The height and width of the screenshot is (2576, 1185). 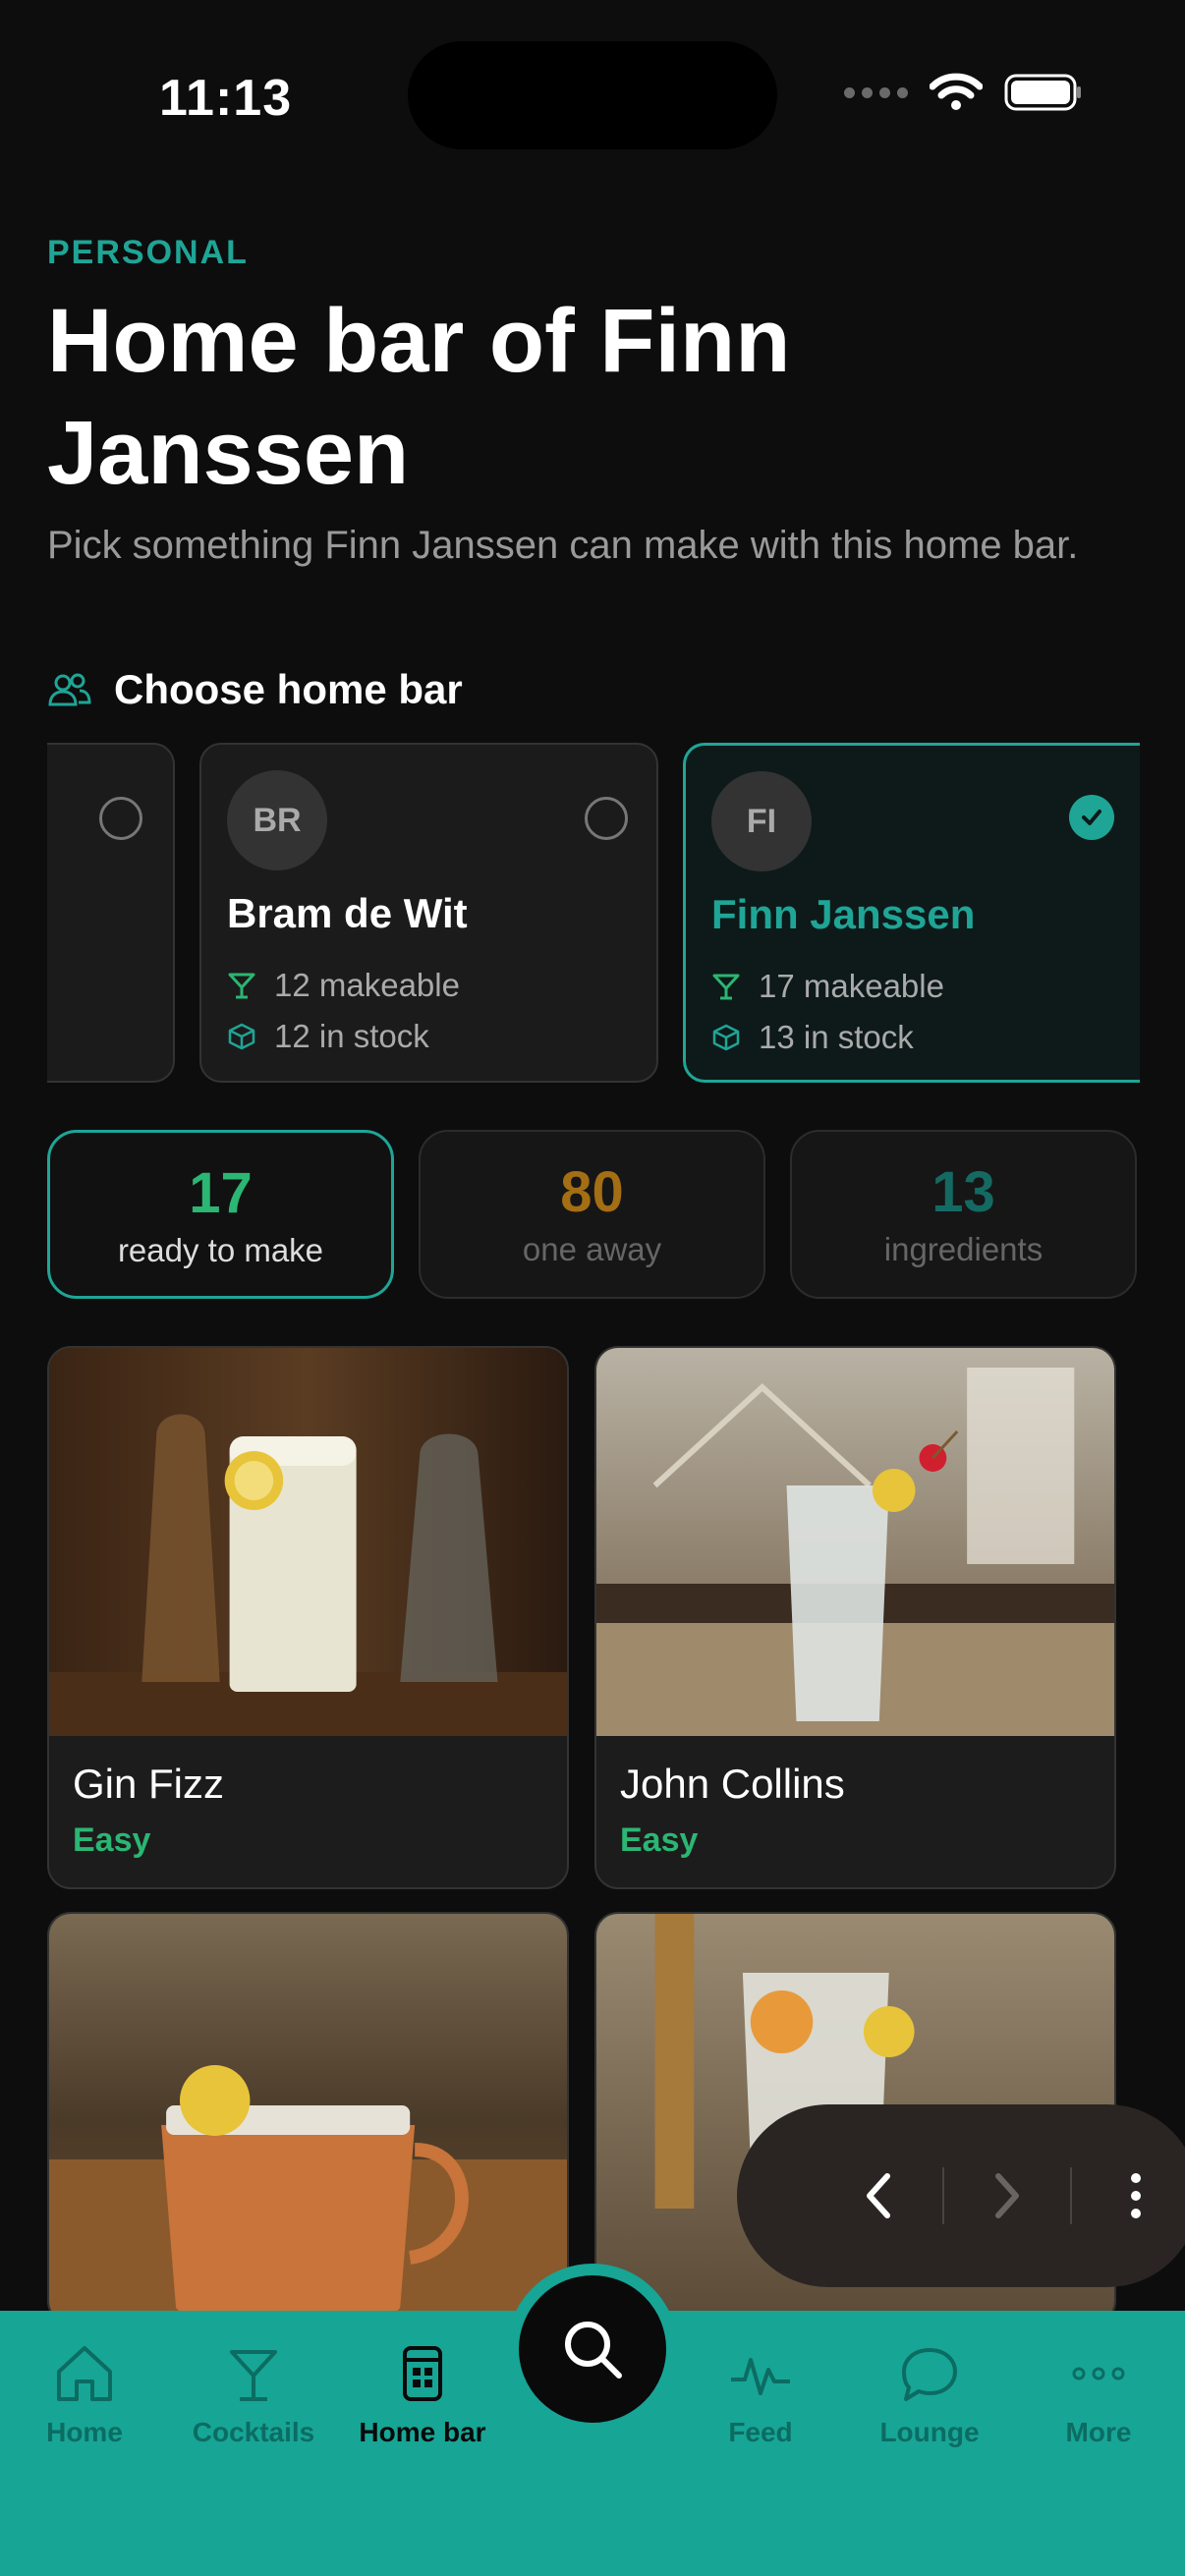 What do you see at coordinates (84, 2373) in the screenshot?
I see `home-icon` at bounding box center [84, 2373].